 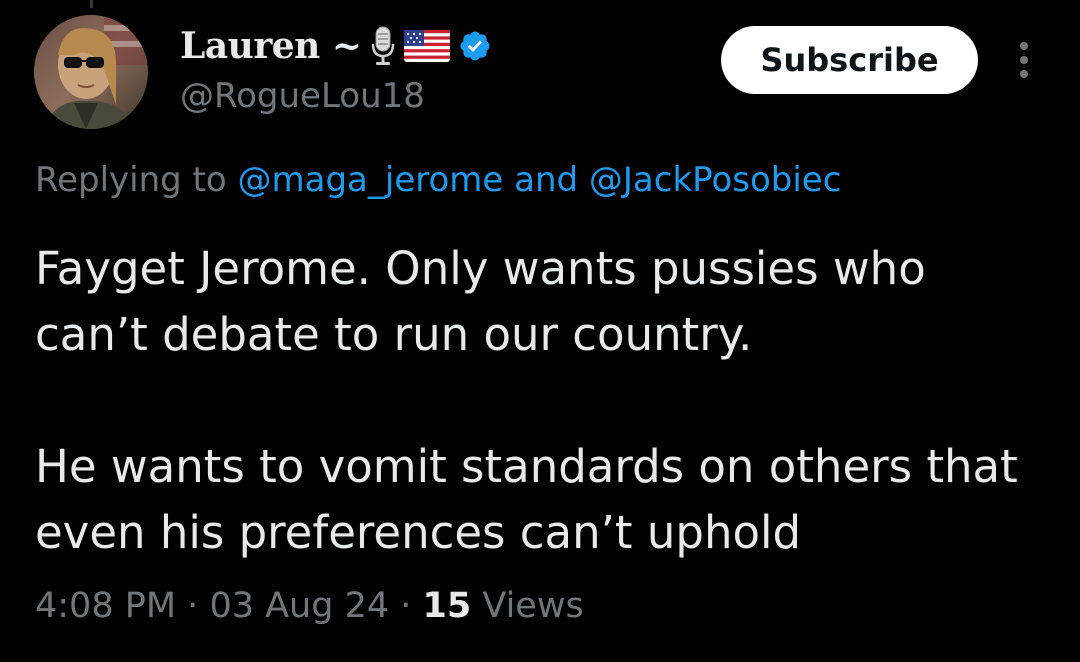 What do you see at coordinates (715, 180) in the screenshot?
I see `mention-link-jackposobiec: @JackPosobiec` at bounding box center [715, 180].